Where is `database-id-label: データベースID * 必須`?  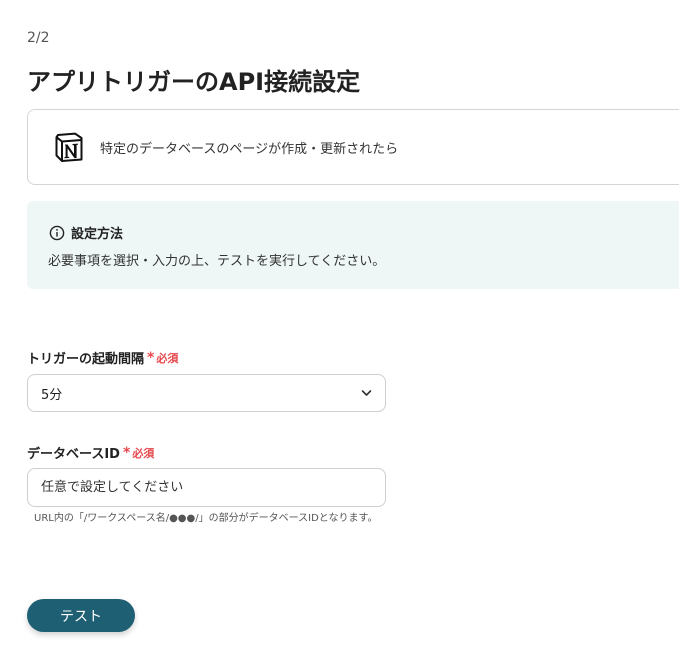
database-id-label: データベースID * 必須 is located at coordinates (90, 453).